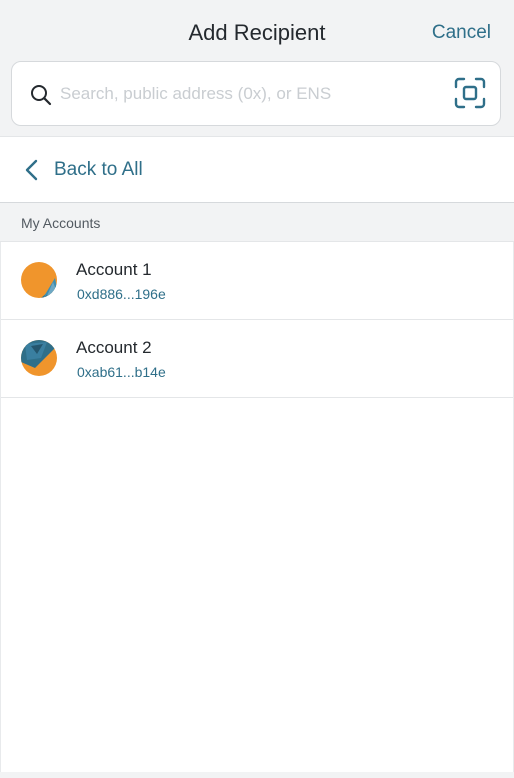 This screenshot has height=778, width=514. Describe the element at coordinates (61, 223) in the screenshot. I see `section-label: My Accounts` at that location.